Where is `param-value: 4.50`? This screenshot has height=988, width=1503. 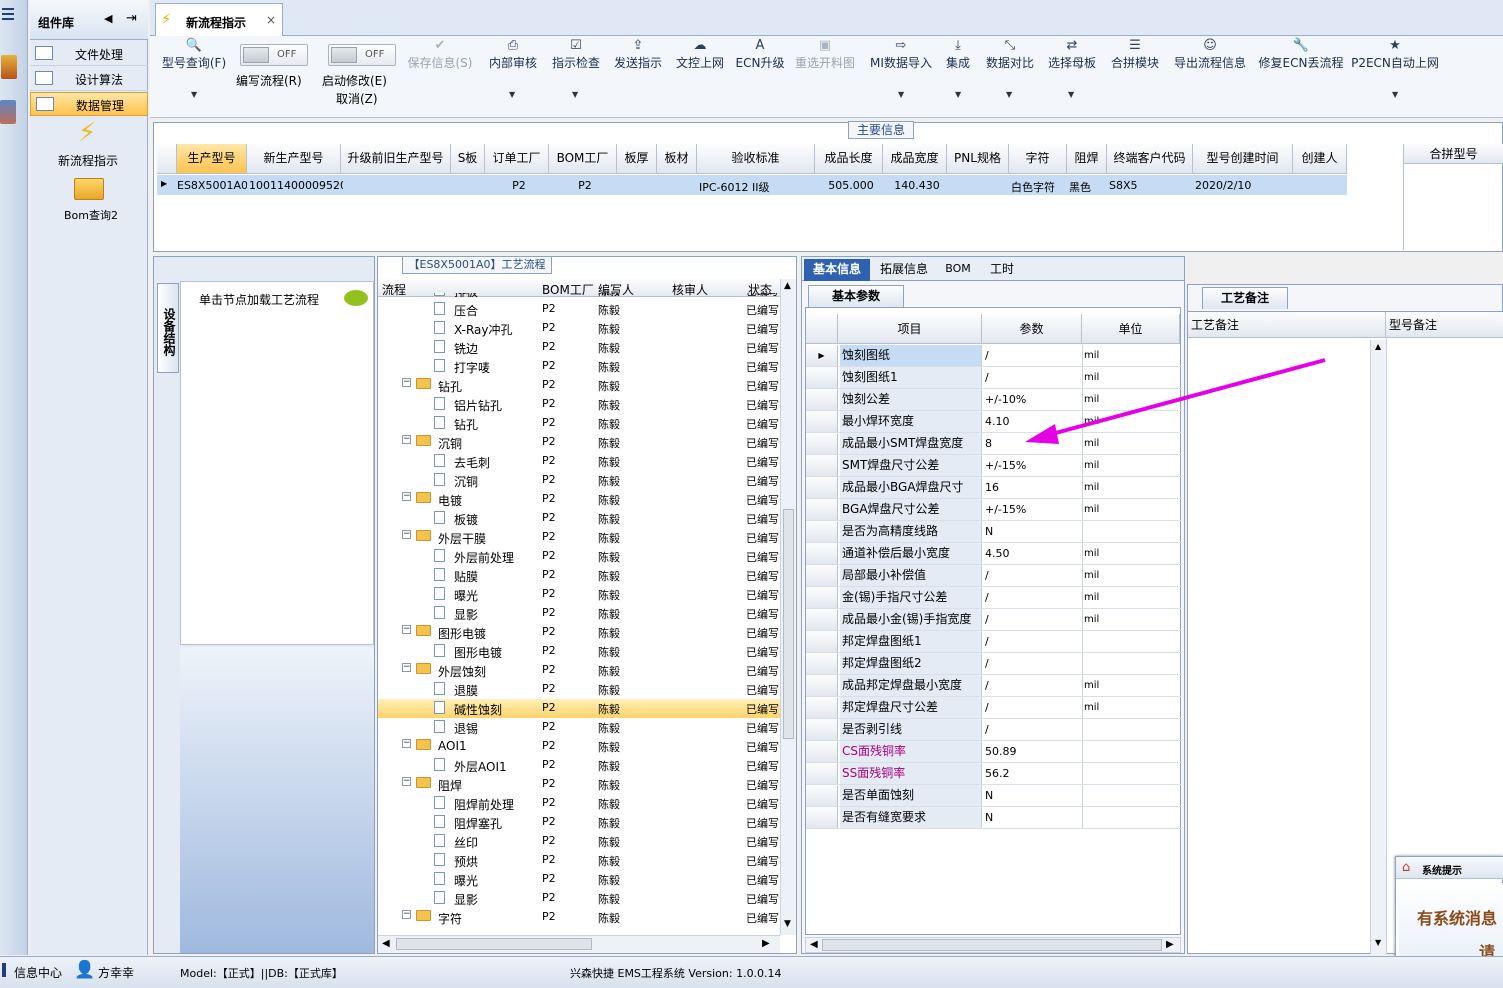
param-value: 4.50 is located at coordinates (997, 553).